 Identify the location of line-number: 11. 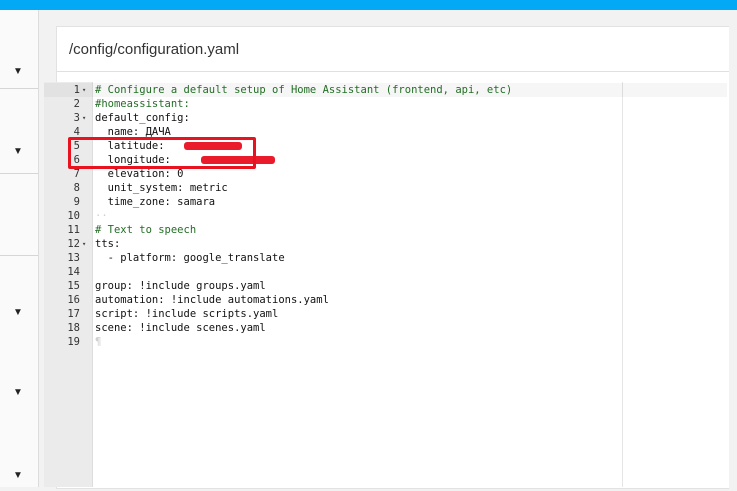
(73, 230).